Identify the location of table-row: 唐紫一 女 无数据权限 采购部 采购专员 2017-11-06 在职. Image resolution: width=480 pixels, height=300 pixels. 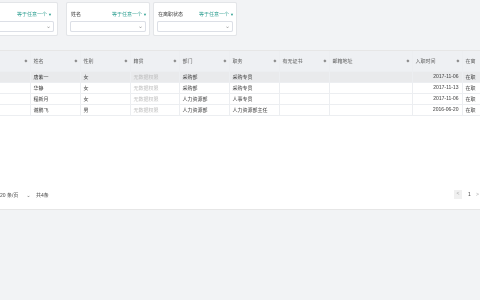
(240, 77).